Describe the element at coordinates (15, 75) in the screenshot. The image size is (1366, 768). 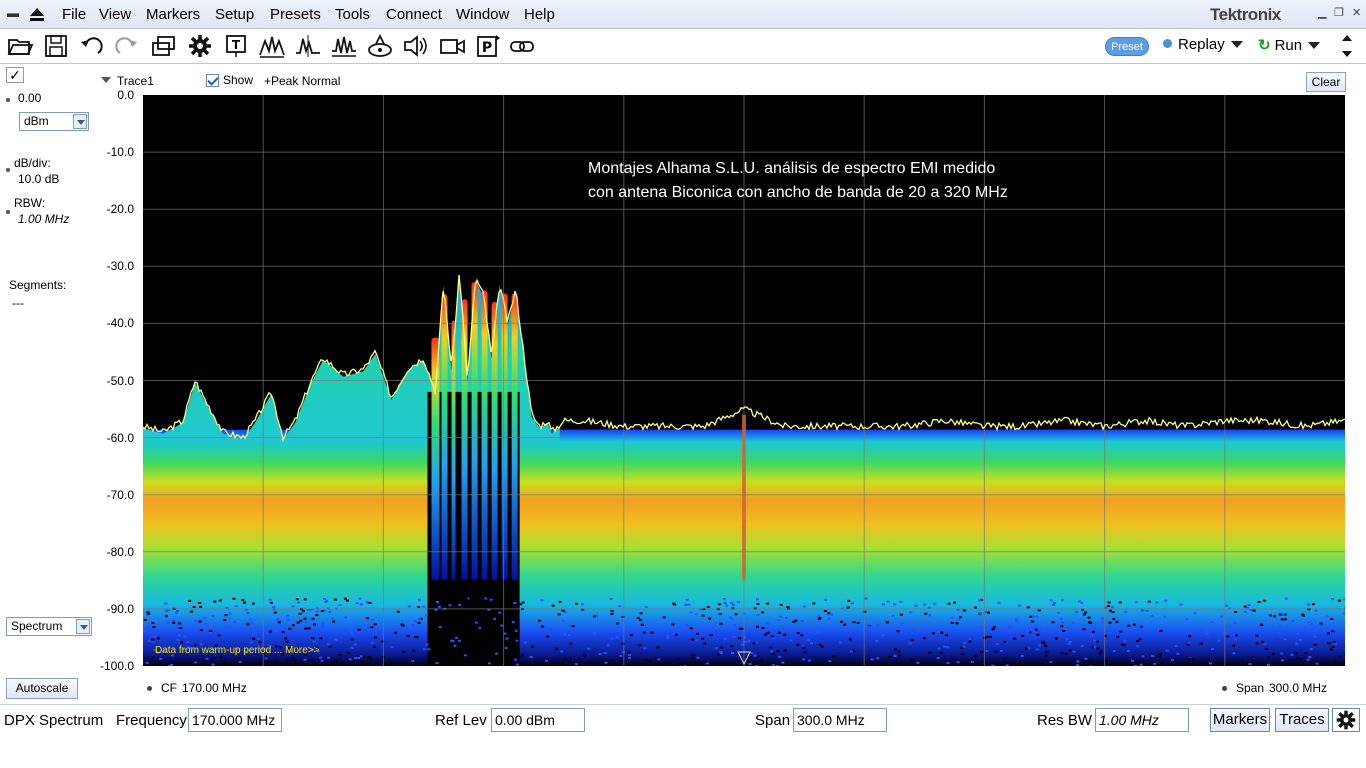
I see `panel-checkbox: ✓` at that location.